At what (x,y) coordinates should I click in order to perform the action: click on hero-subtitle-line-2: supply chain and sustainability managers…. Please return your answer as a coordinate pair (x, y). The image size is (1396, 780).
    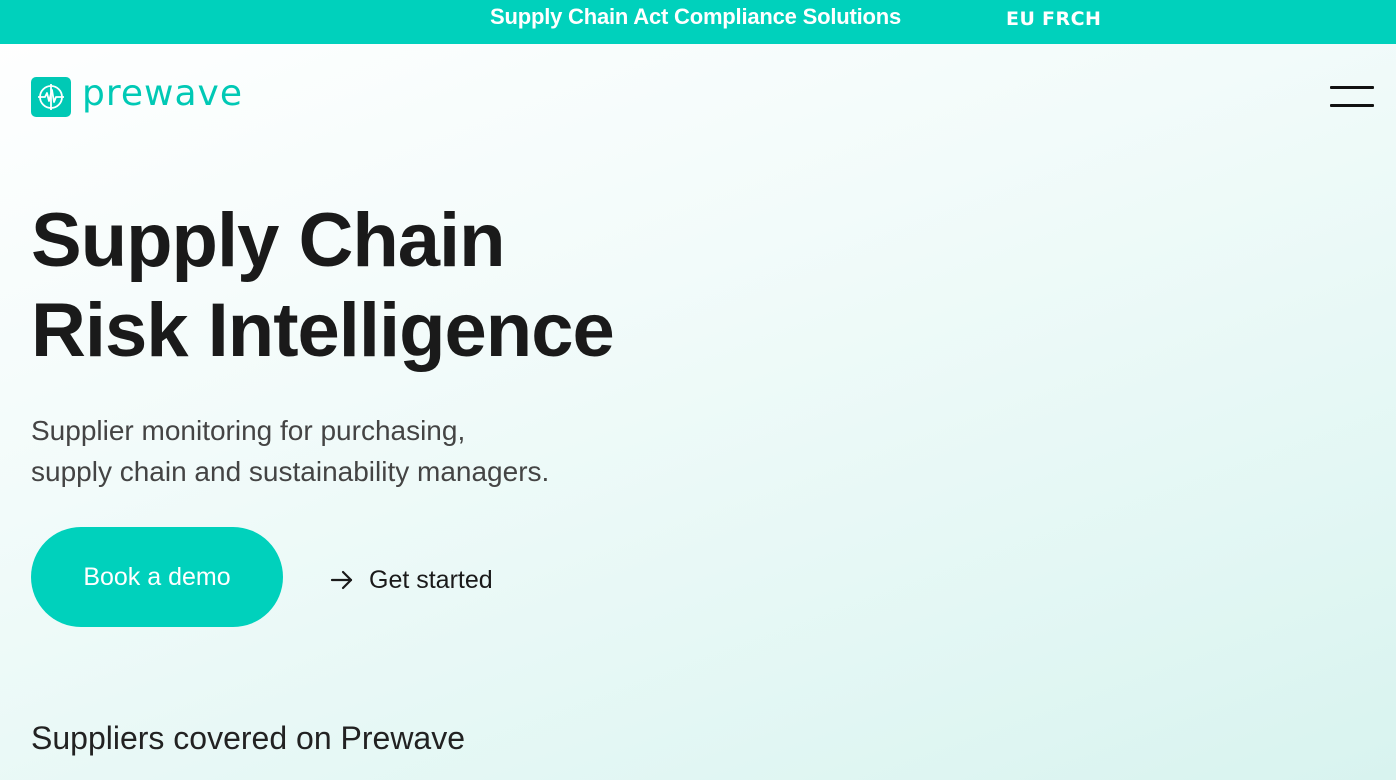
    Looking at the image, I should click on (290, 471).